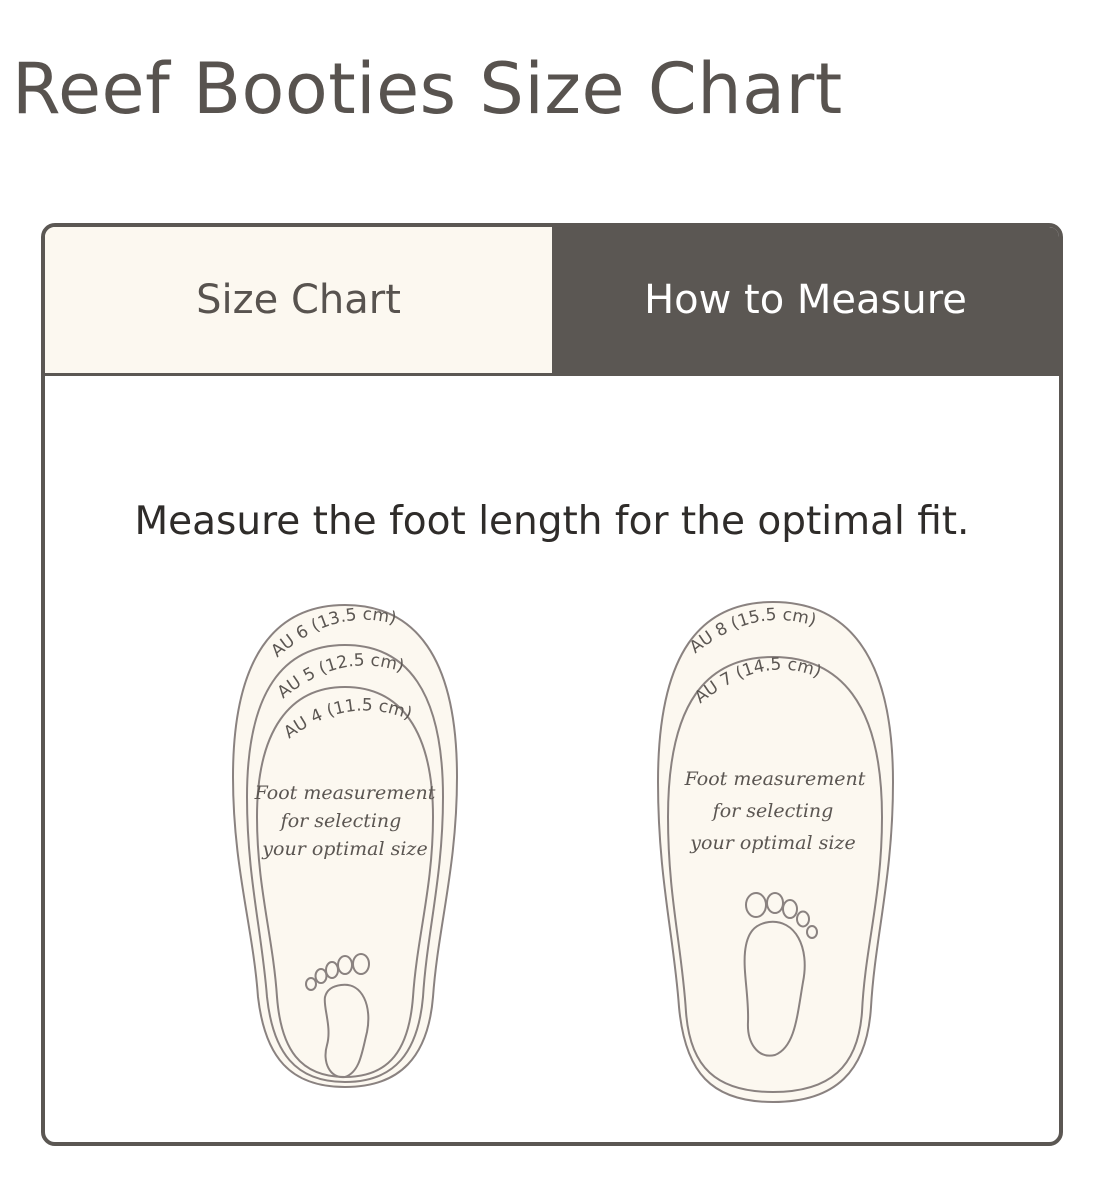  What do you see at coordinates (298, 300) in the screenshot?
I see `tab-size-chart: Size Chart` at bounding box center [298, 300].